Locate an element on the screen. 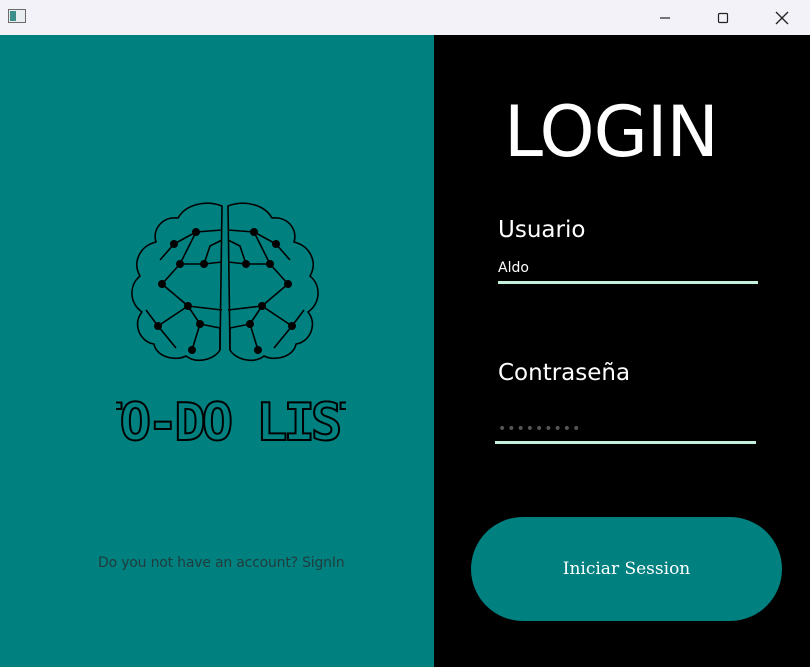 This screenshot has height=667, width=810. app-logo: TO-DO LIST is located at coordinates (232, 327).